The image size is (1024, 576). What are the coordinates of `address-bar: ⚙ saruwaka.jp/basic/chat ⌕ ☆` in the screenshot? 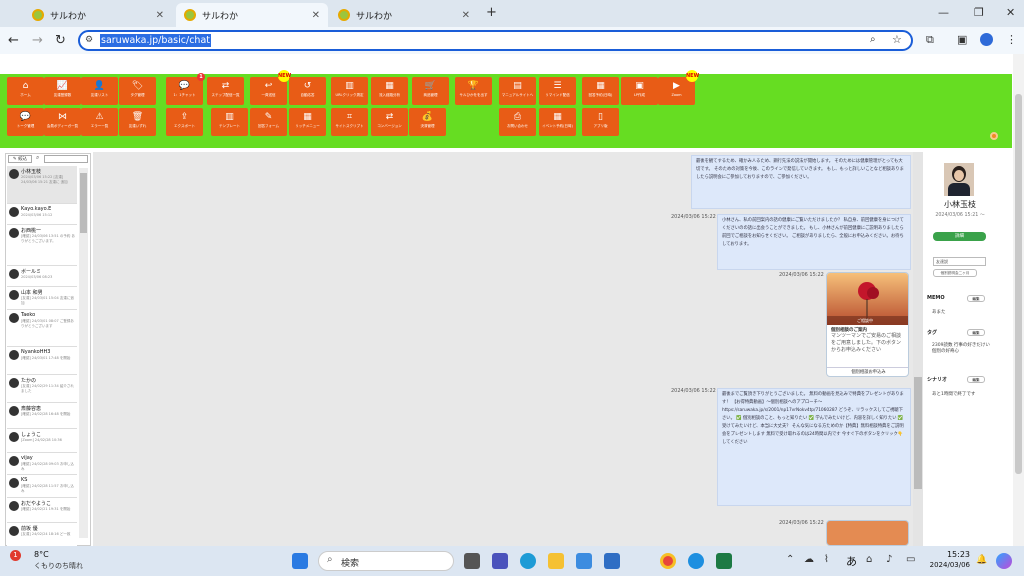 It's located at (495, 40).